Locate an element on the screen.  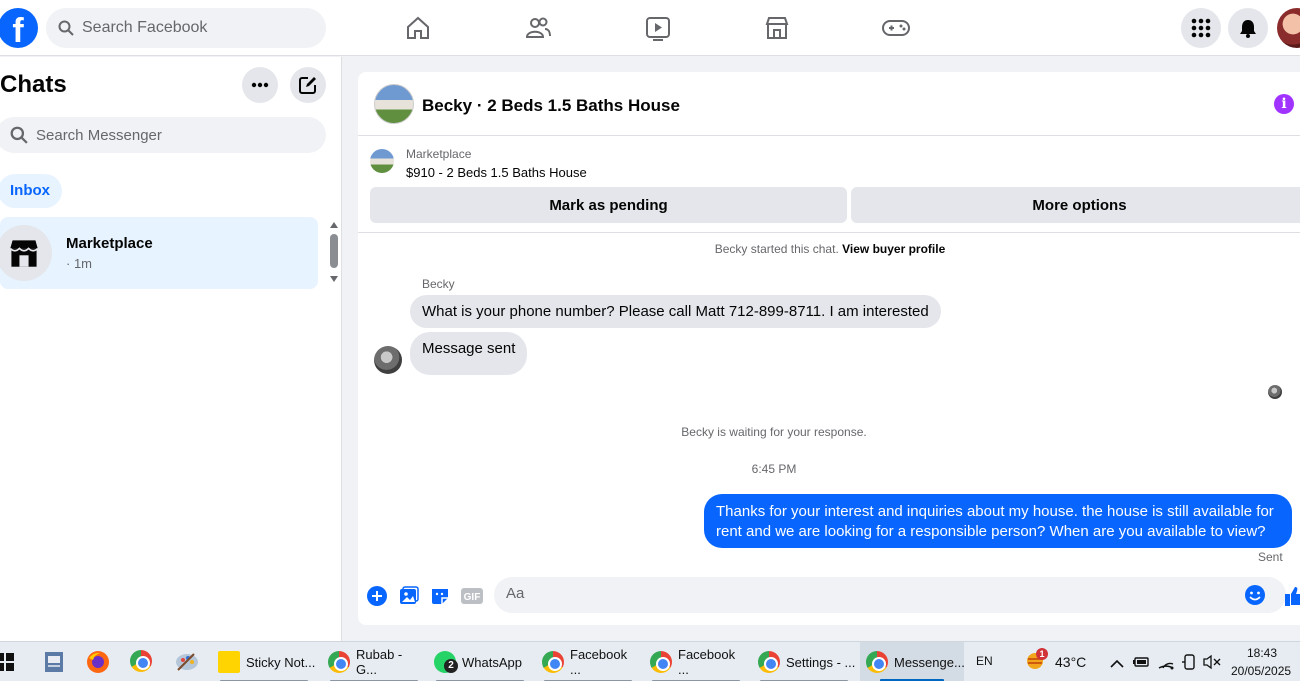
mark-as-pending-button: Mark as pending is located at coordinates (608, 205).